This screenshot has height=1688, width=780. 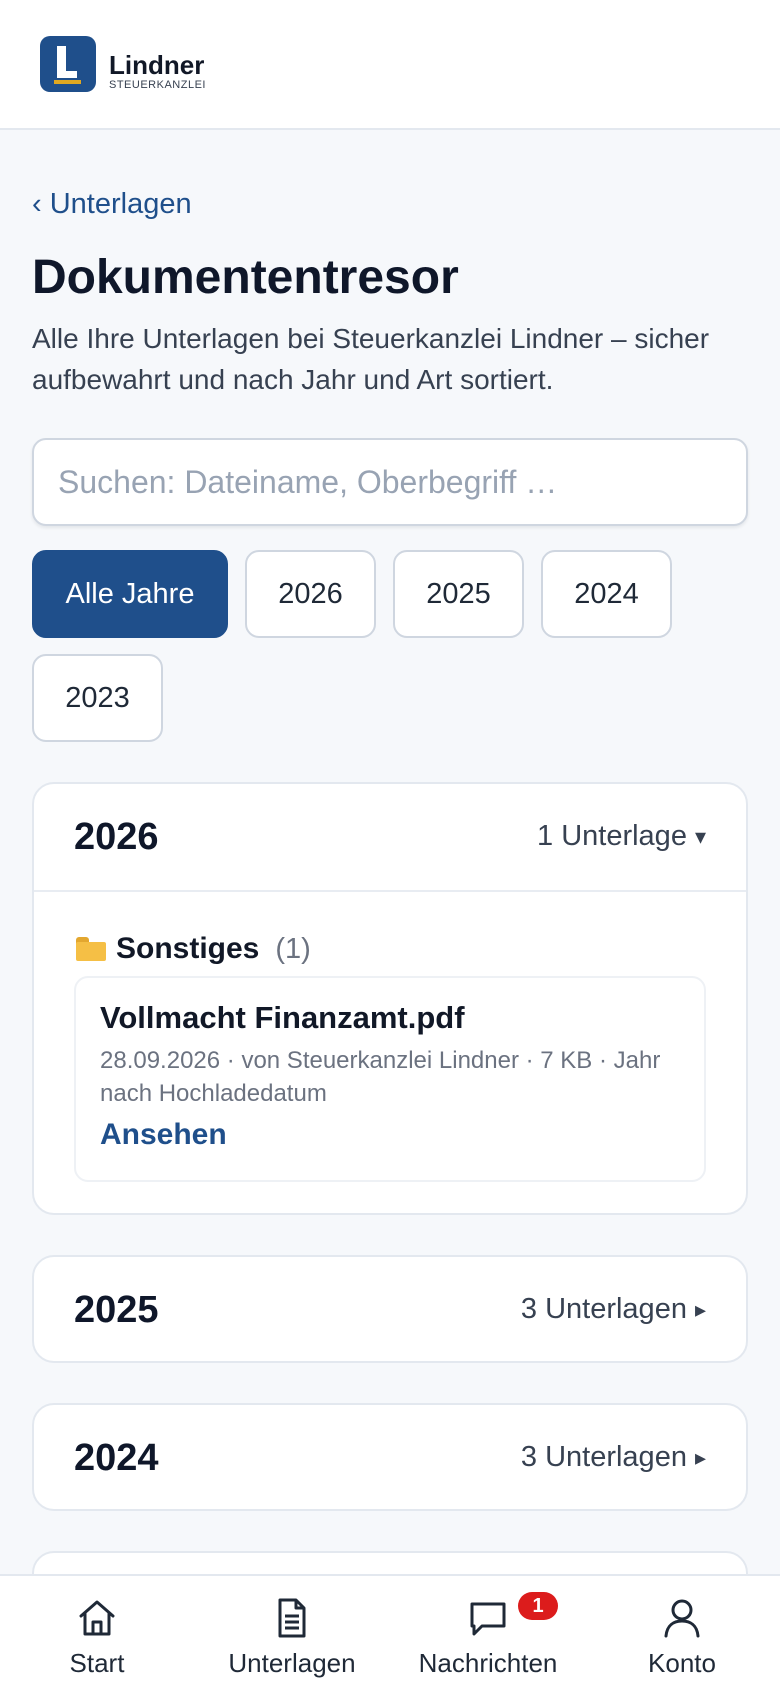 What do you see at coordinates (390, 1631) in the screenshot?
I see `bottom-navigation: Start Unterlagen 1 Nachrichten Konto` at bounding box center [390, 1631].